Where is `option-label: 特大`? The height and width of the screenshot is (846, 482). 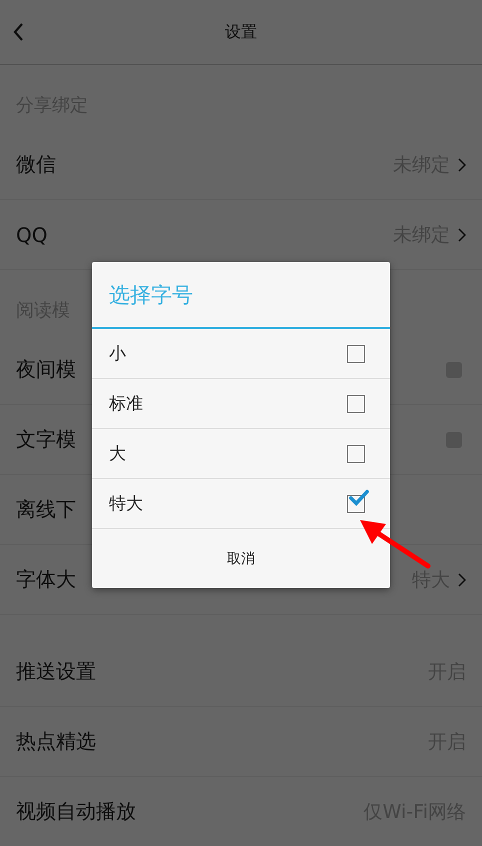
option-label: 特大 is located at coordinates (228, 503).